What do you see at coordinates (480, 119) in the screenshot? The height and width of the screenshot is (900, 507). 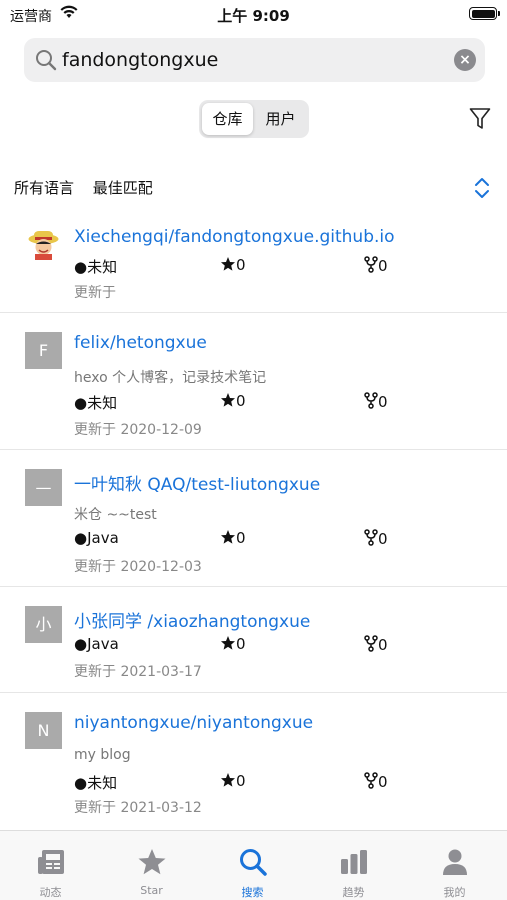 I see `filter-icon` at bounding box center [480, 119].